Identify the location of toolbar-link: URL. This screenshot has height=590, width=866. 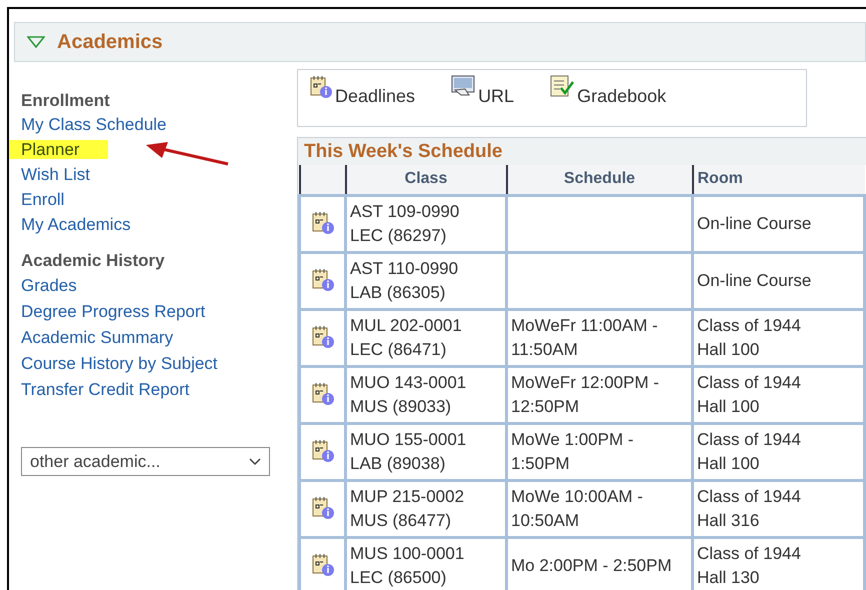
(482, 92).